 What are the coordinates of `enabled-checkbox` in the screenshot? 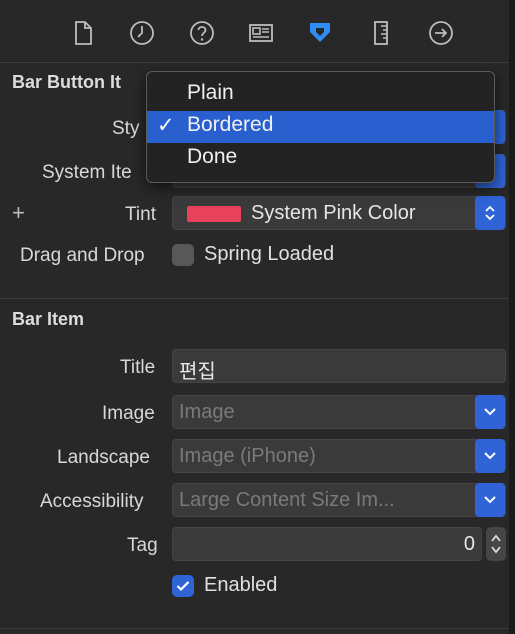 It's located at (183, 586).